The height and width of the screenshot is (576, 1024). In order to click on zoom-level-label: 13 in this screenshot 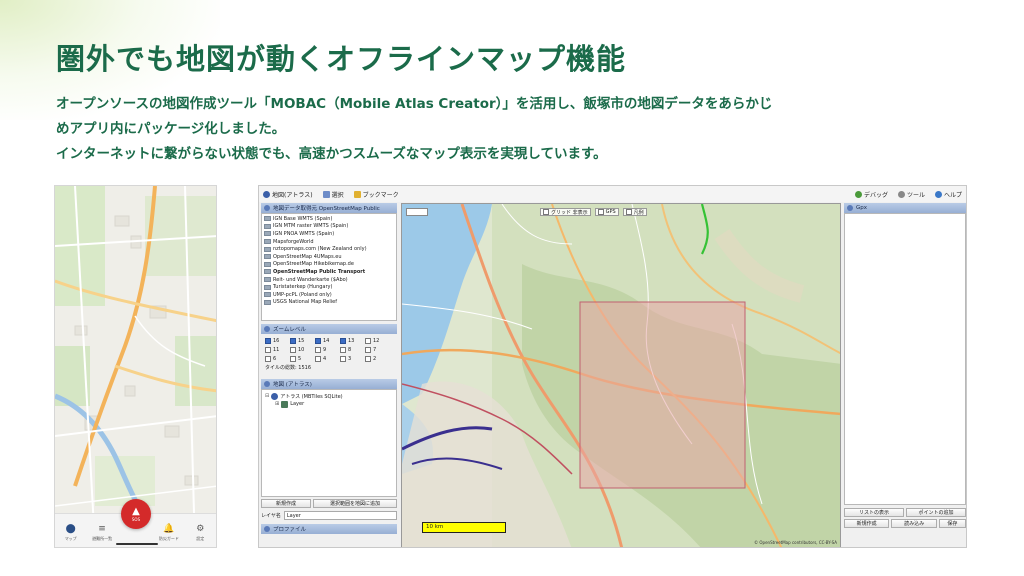, I will do `click(351, 340)`.